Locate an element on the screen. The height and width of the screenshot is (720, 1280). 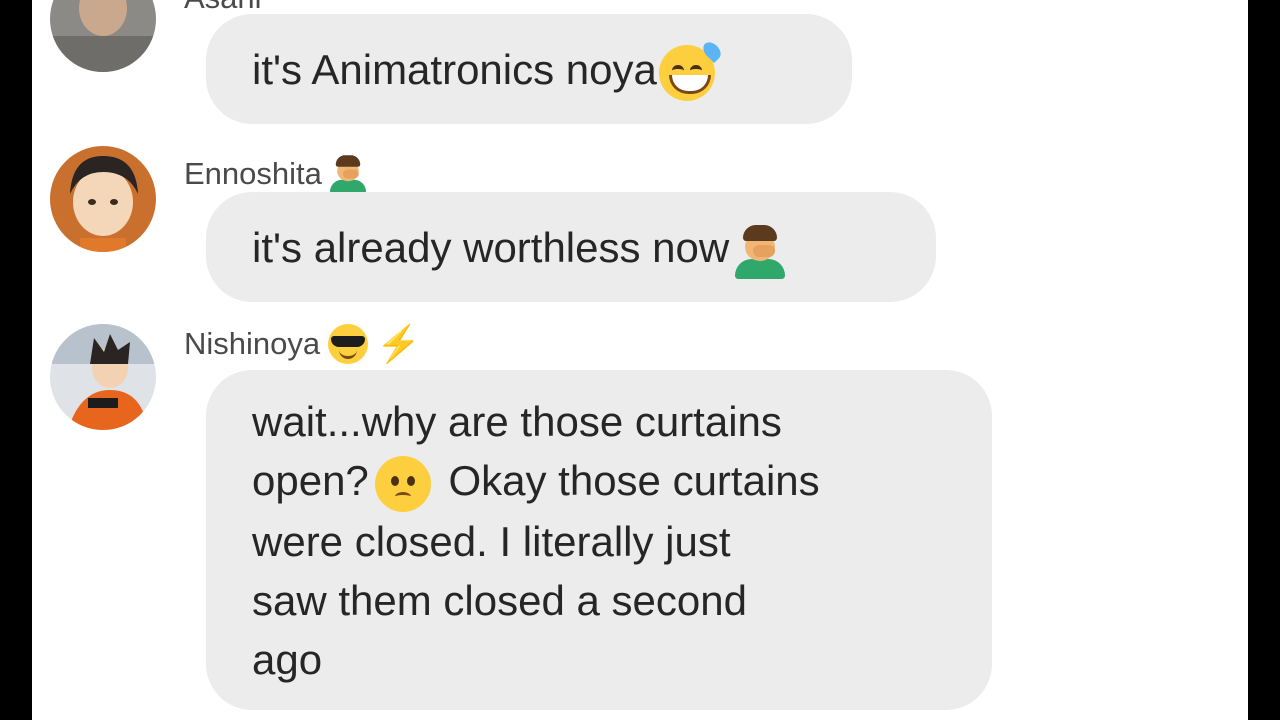
message-line: open? Okay those curtains is located at coordinates (599, 481).